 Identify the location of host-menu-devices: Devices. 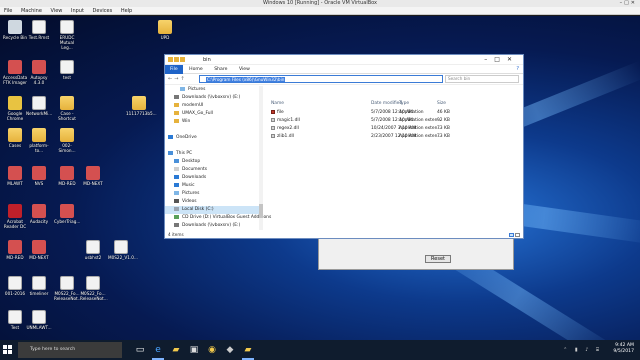
(103, 11).